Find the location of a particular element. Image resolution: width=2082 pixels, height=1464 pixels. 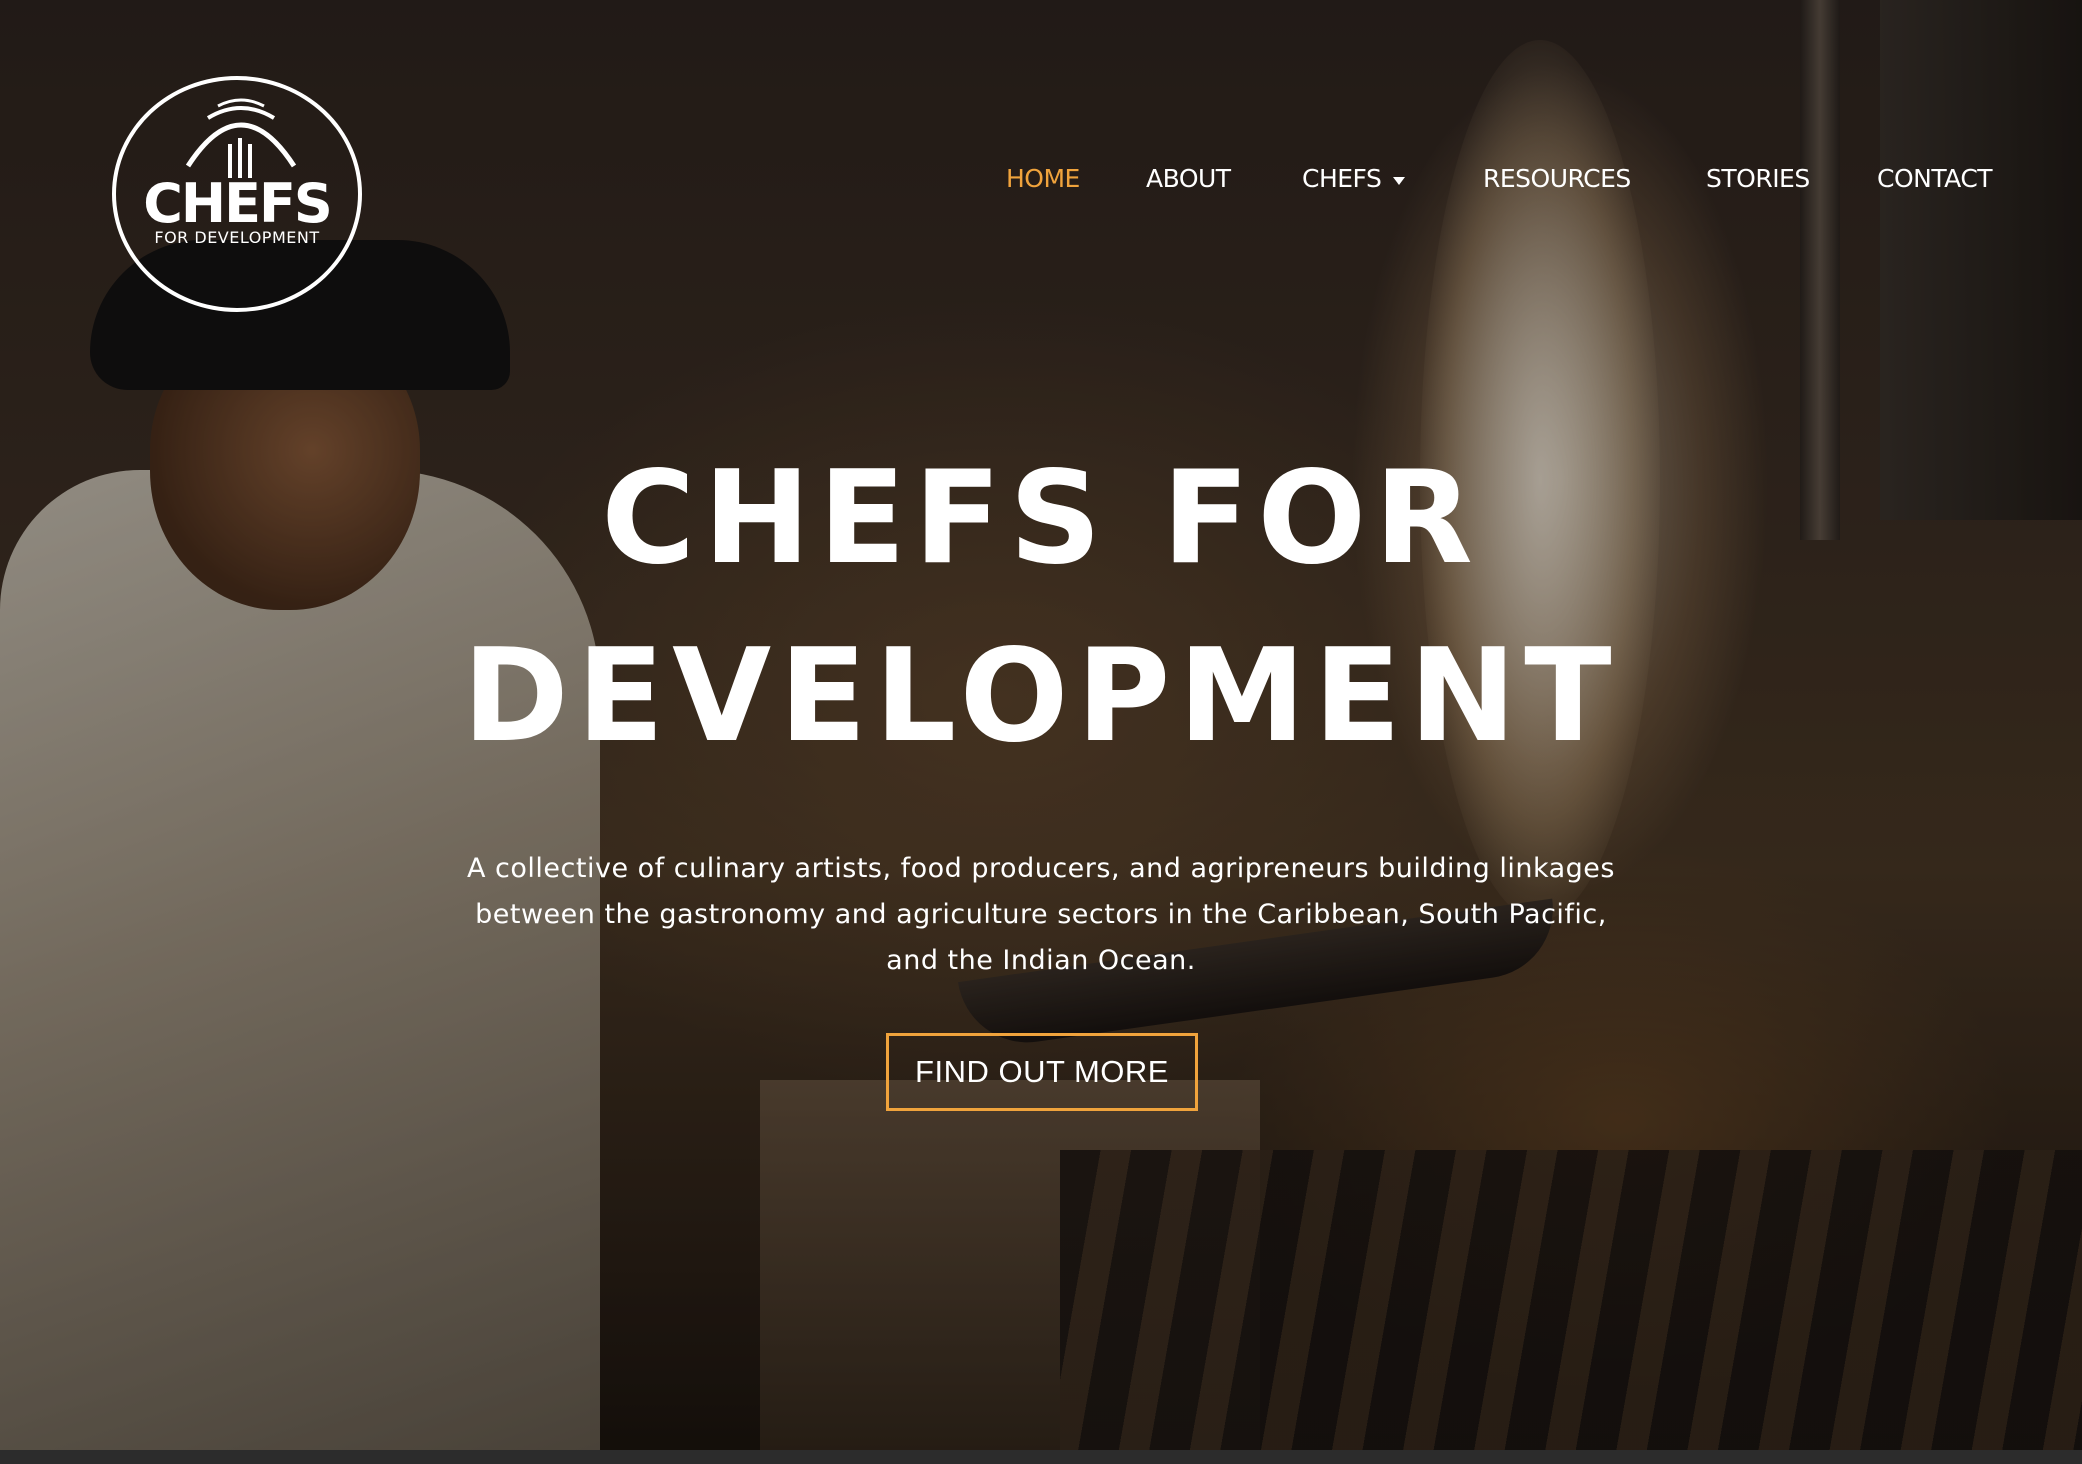

find-out-more-button: FIND OUT MORE is located at coordinates (1042, 1072).